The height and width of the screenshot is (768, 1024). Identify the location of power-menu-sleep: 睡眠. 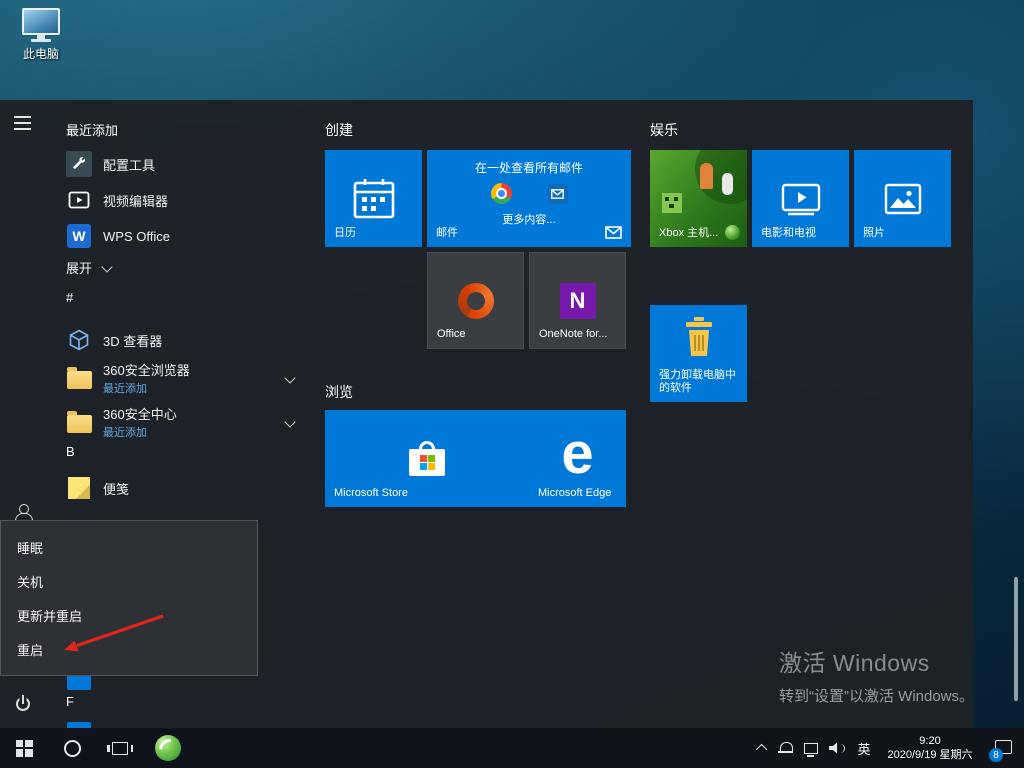
(129, 547).